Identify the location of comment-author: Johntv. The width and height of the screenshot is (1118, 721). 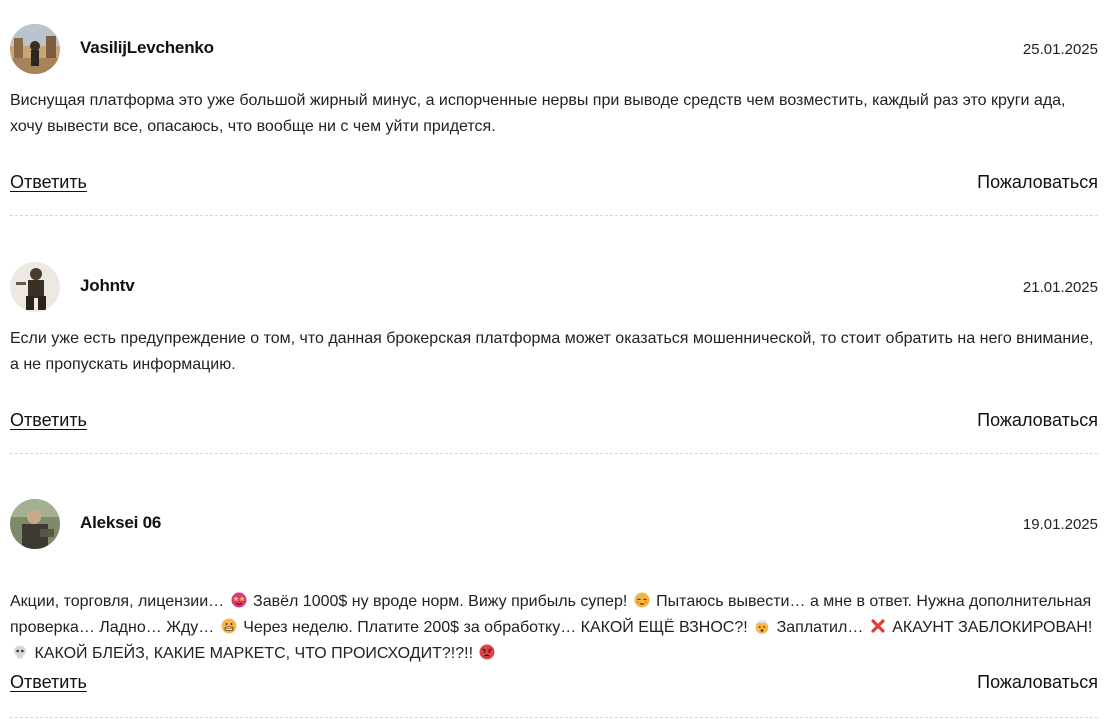
(107, 286).